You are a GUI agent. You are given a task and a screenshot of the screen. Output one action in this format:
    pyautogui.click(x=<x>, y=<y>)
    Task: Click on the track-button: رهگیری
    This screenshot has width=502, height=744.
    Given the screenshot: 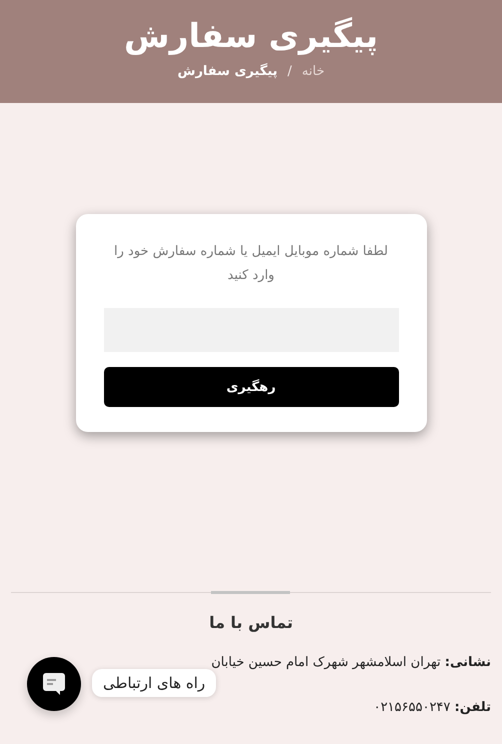 What is the action you would take?
    pyautogui.click(x=251, y=387)
    